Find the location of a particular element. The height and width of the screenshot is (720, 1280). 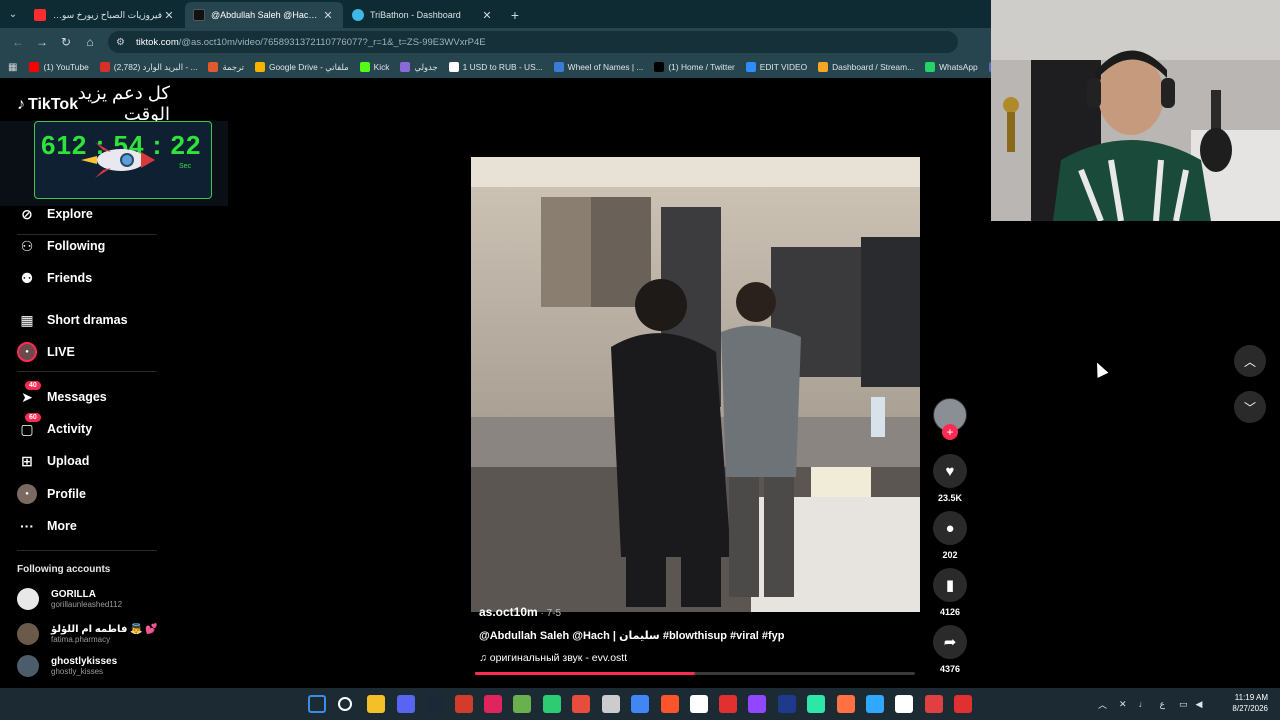

video-author-row: as.oct10m · 7-5 is located at coordinates (520, 612).